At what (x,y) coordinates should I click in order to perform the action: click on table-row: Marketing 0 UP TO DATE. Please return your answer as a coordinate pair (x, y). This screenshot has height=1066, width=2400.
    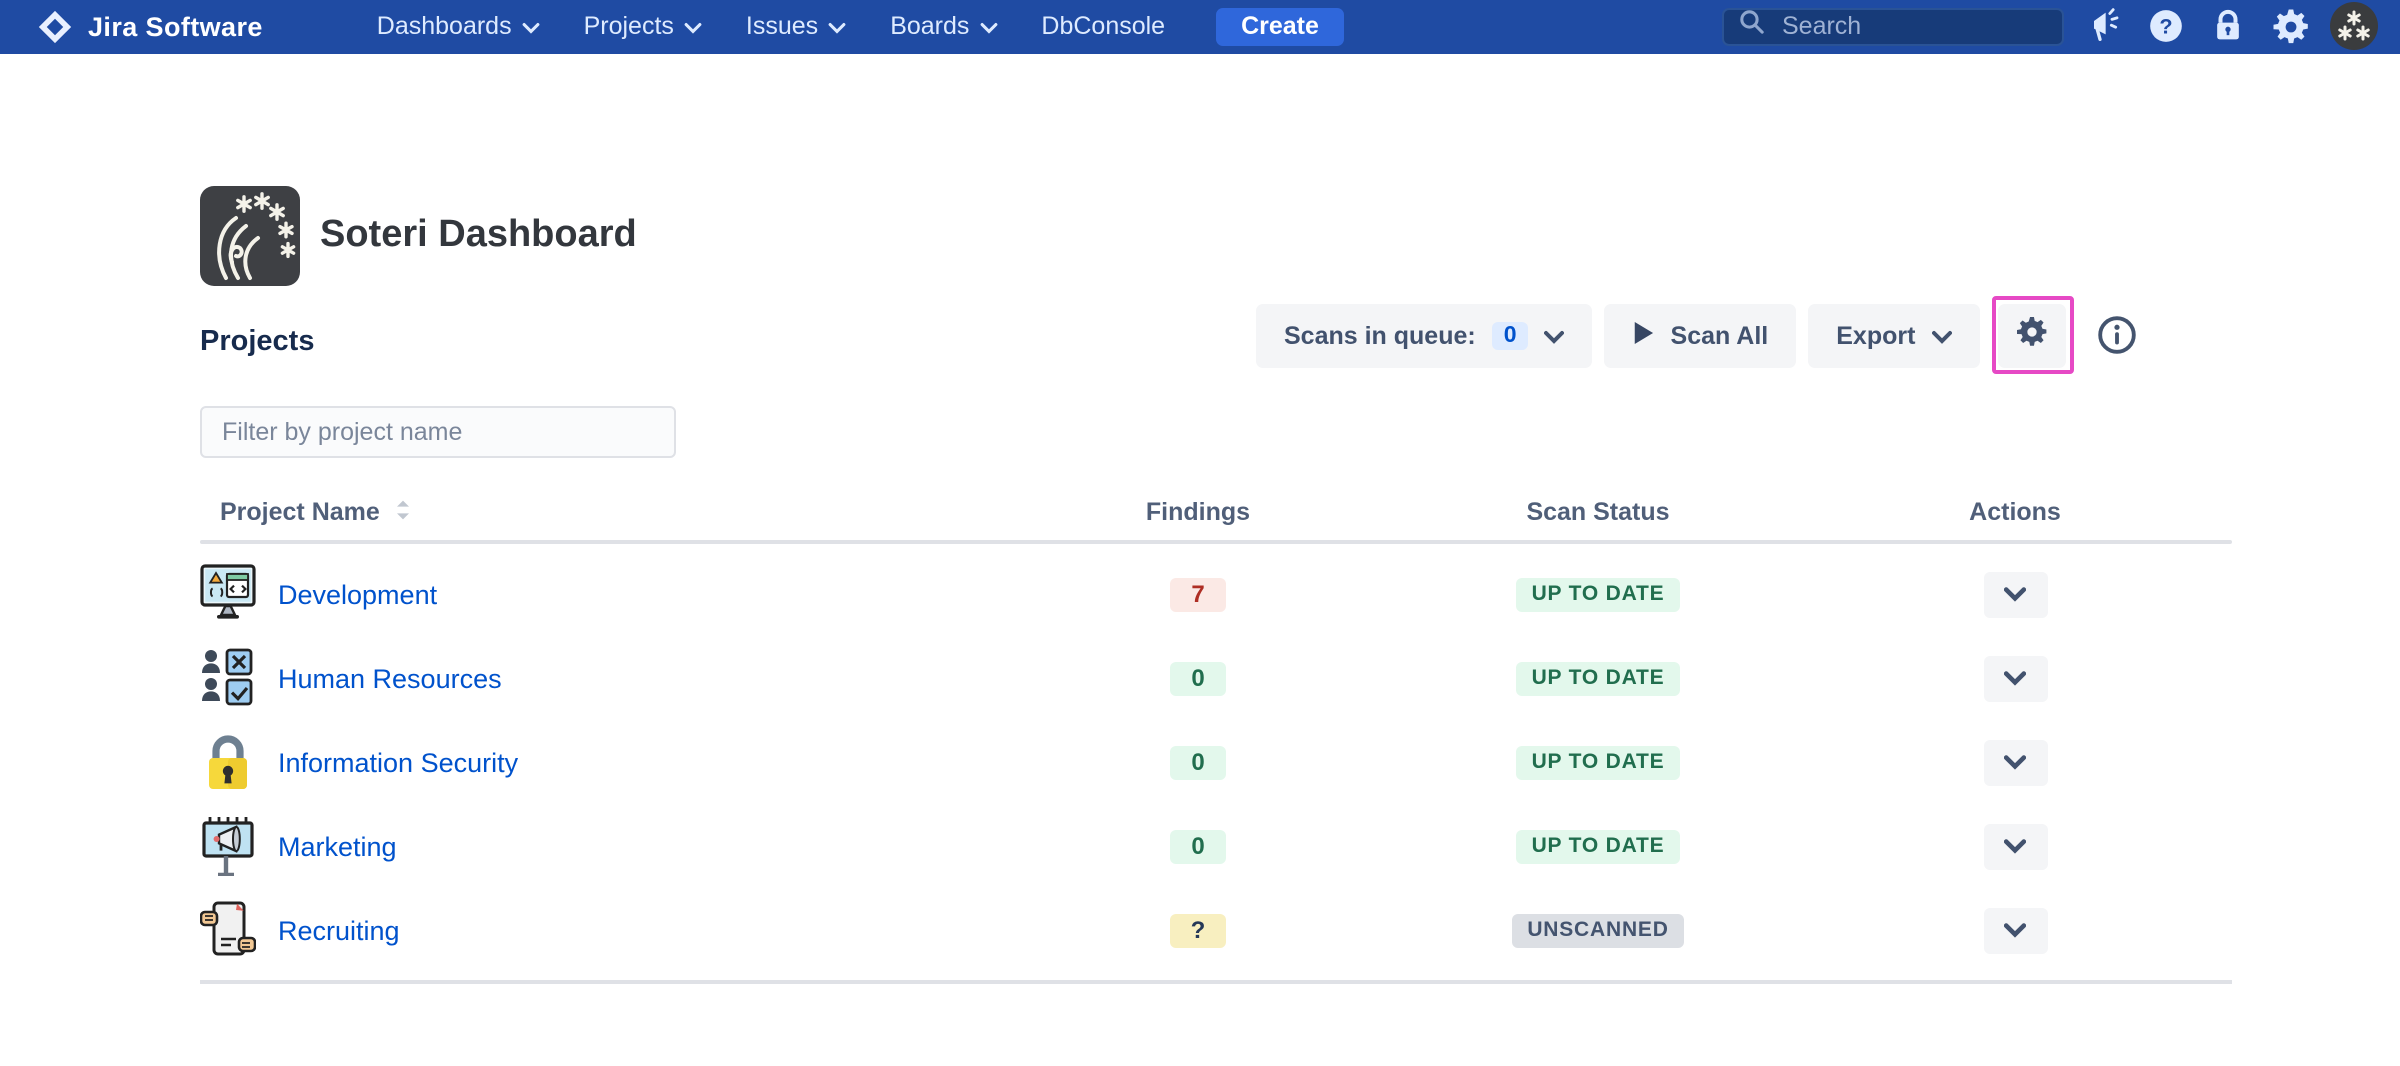
    Looking at the image, I should click on (1216, 846).